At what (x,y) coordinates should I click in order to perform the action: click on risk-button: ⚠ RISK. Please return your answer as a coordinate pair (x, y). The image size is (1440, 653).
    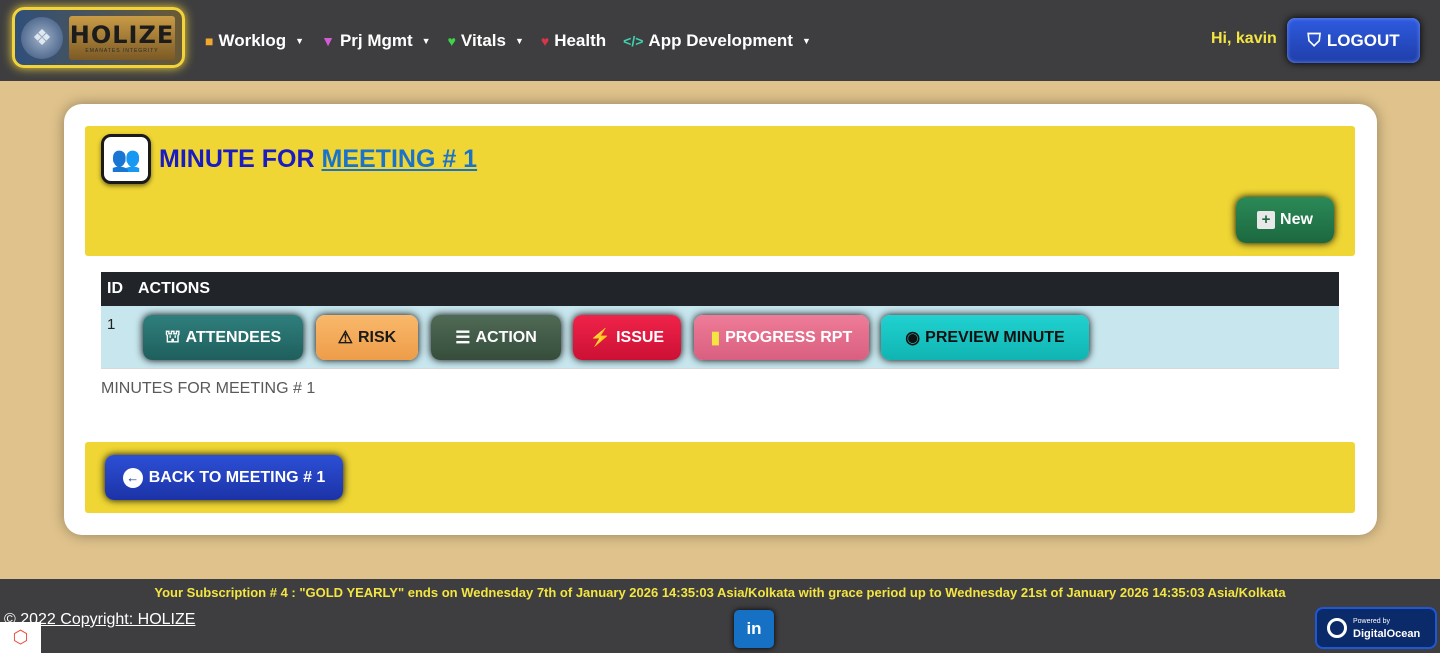
    Looking at the image, I should click on (367, 337).